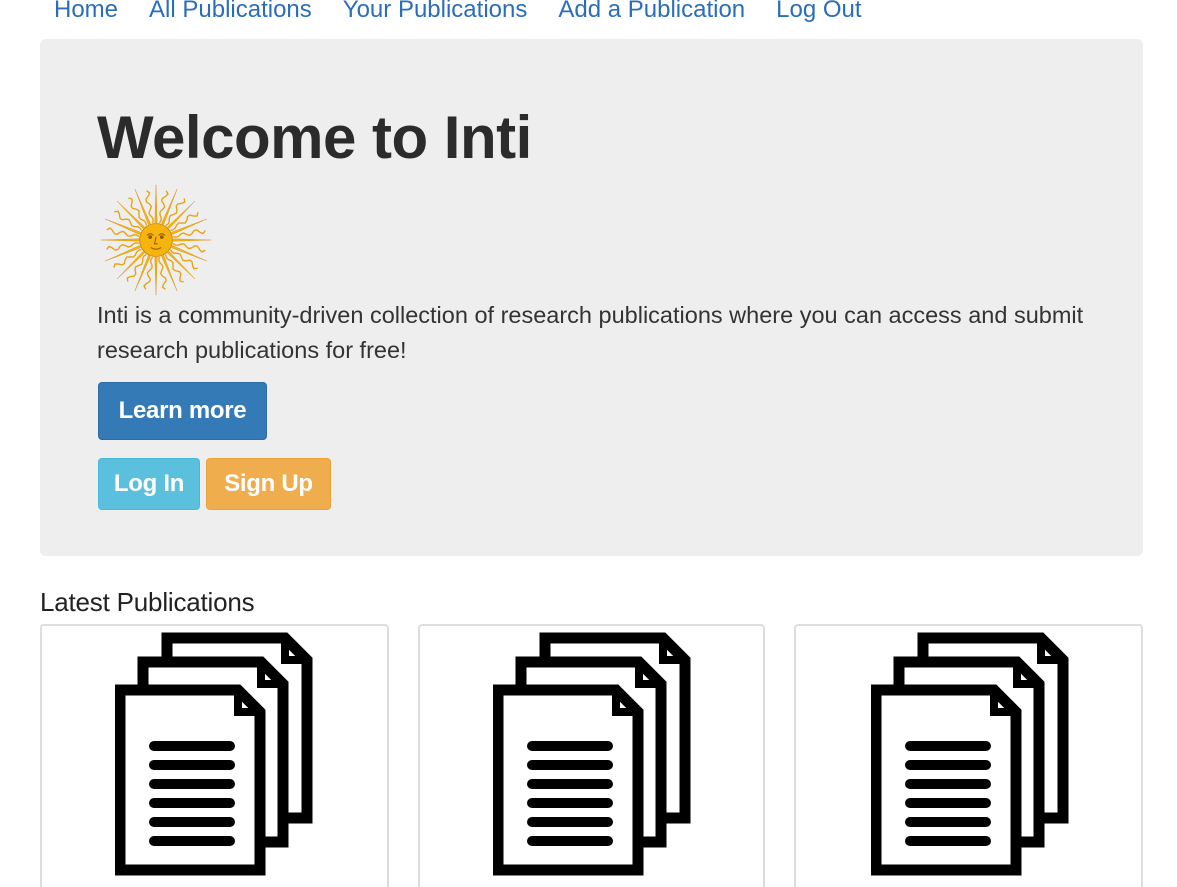 This screenshot has width=1177, height=887. Describe the element at coordinates (818, 14) in the screenshot. I see `nav-link-log-out: Log Out` at that location.